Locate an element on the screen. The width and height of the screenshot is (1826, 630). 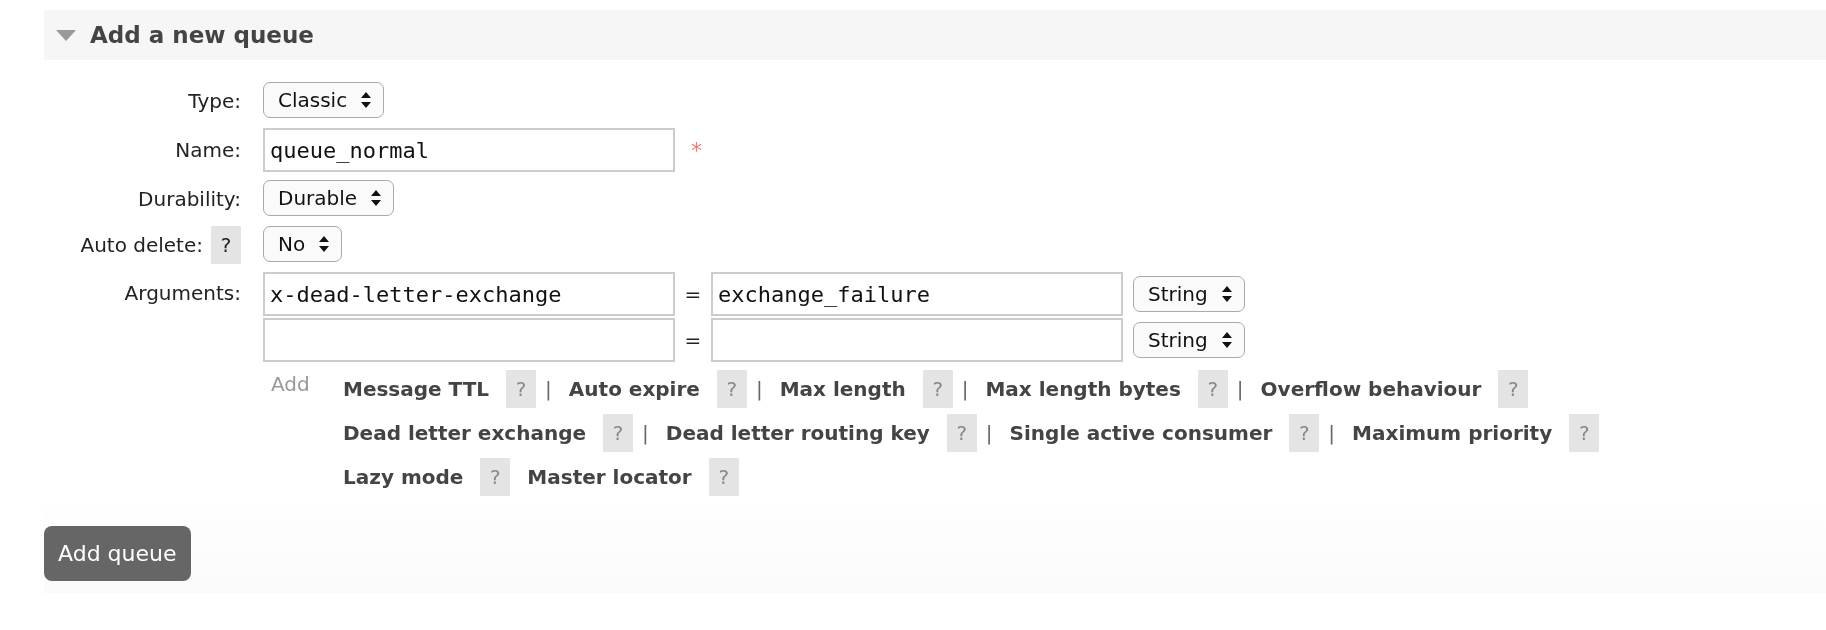
argument-shortcut-link: Message TTL is located at coordinates (416, 389).